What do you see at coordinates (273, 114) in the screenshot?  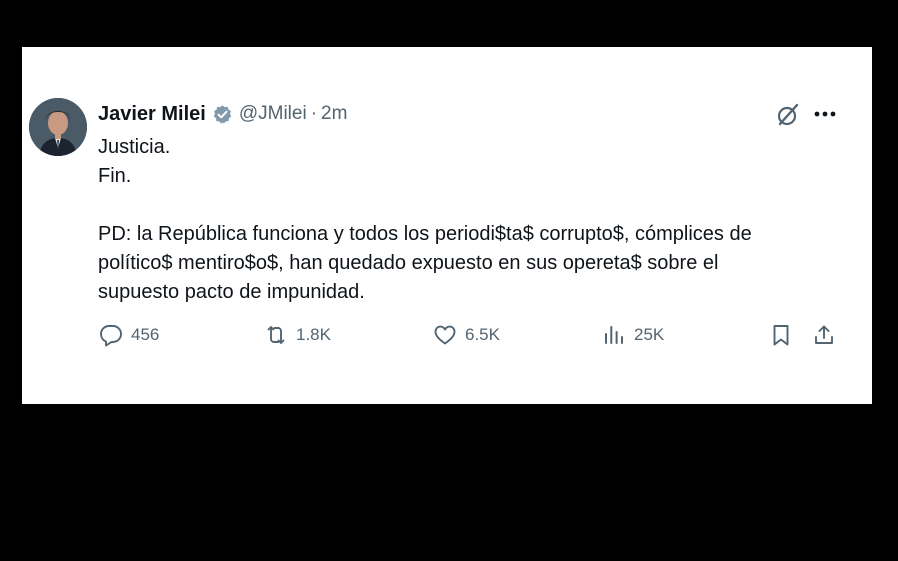 I see `author-handle: @JMilei` at bounding box center [273, 114].